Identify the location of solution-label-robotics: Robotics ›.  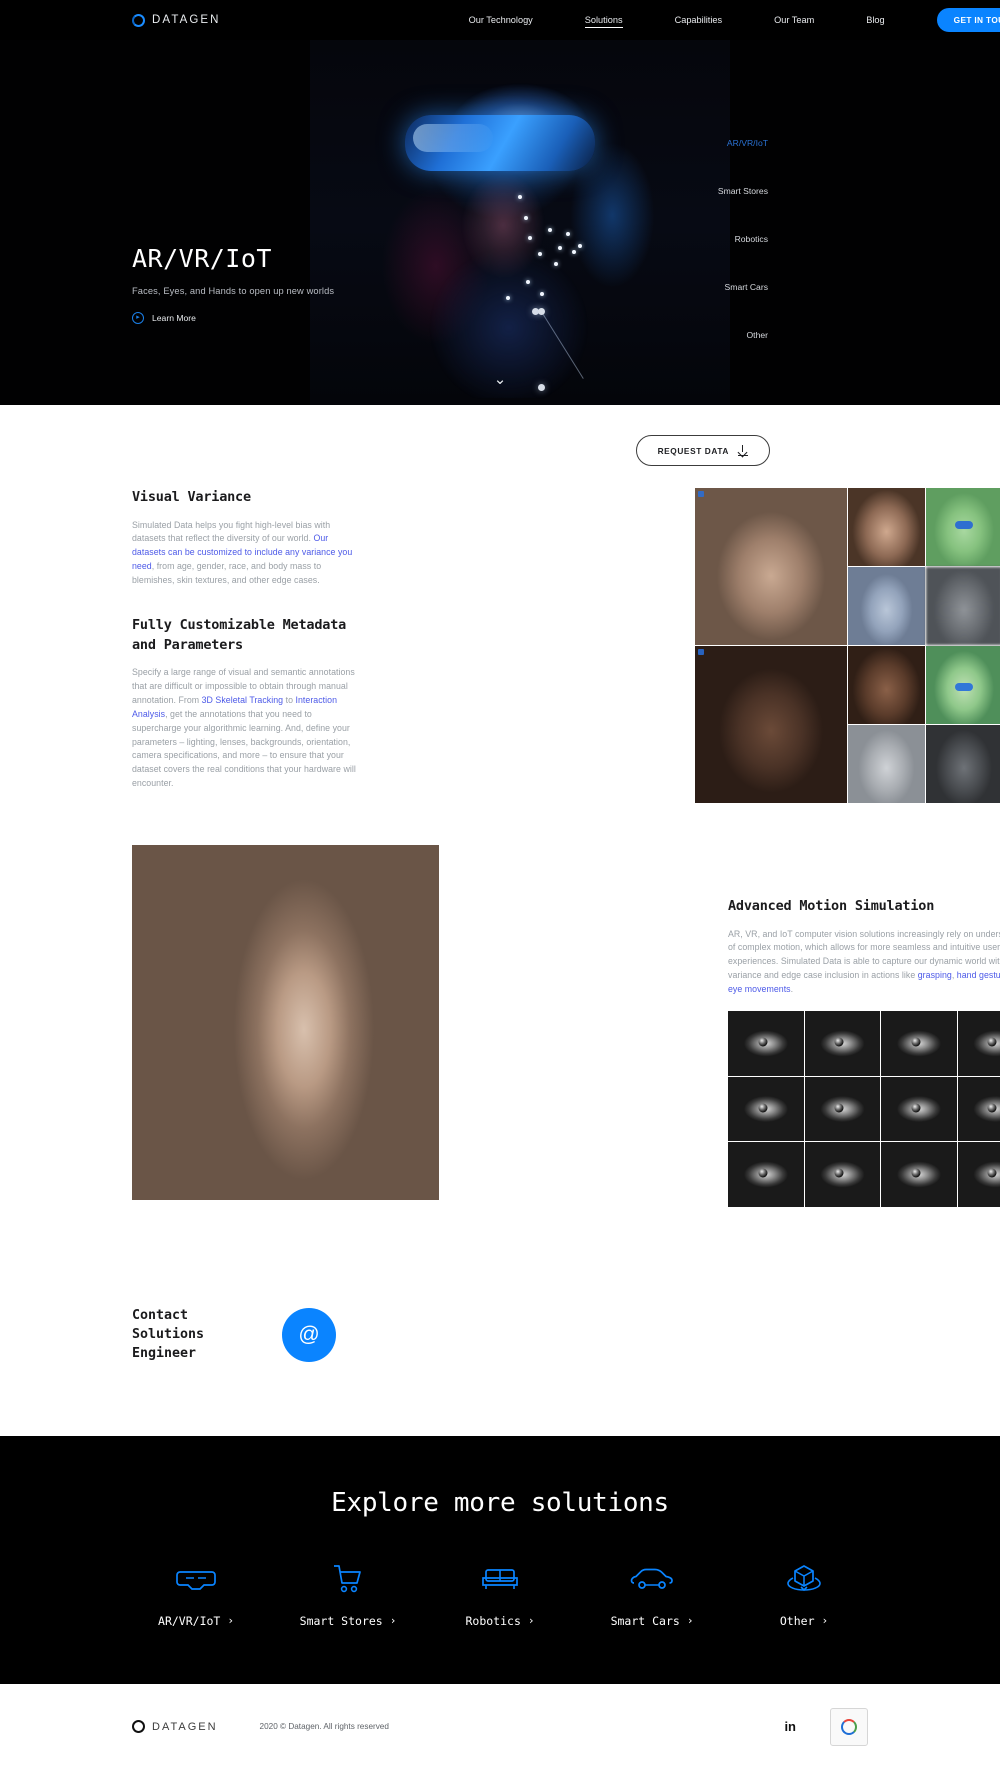
(499, 1621).